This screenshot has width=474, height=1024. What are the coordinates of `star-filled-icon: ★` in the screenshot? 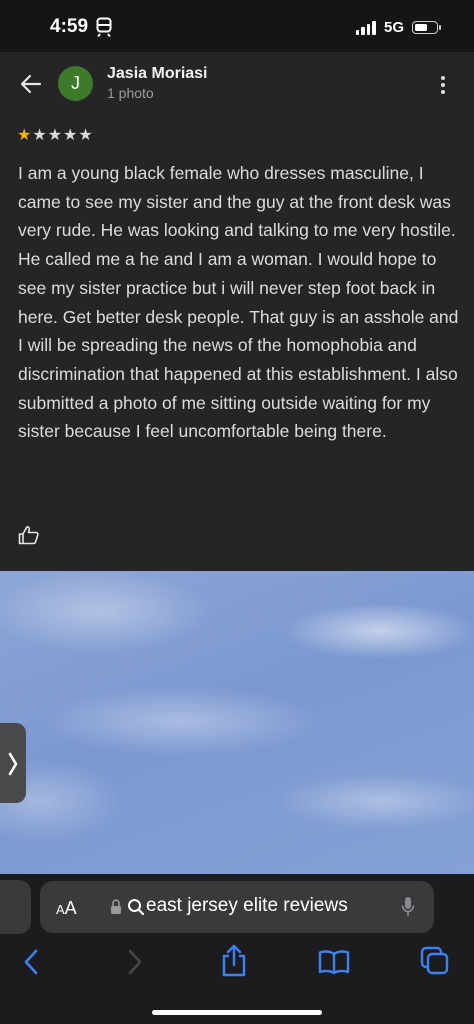 It's located at (25, 135).